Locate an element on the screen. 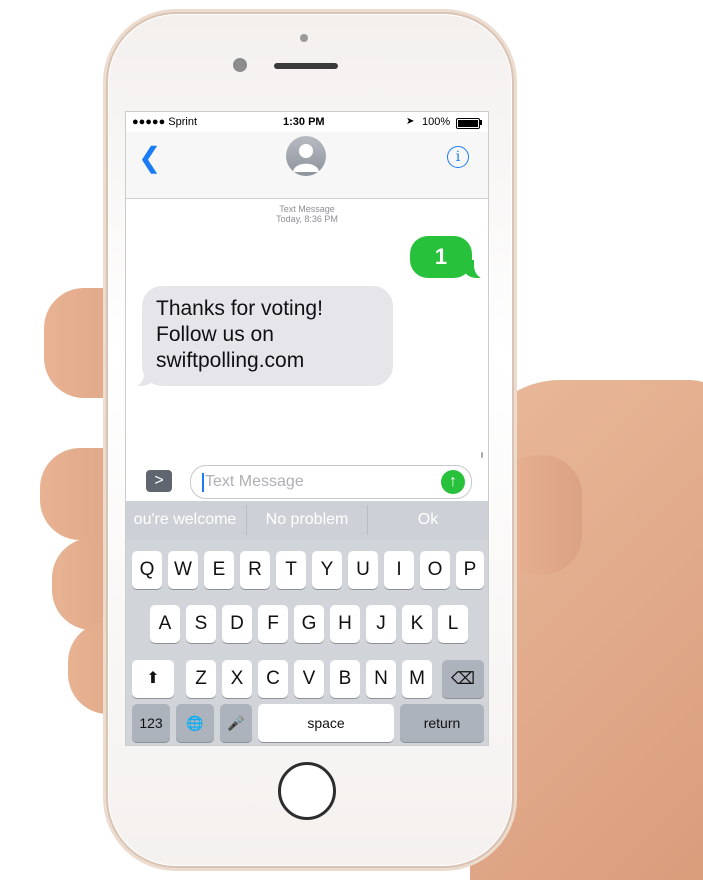 The height and width of the screenshot is (880, 703). suggestion-1: ou're welcome is located at coordinates (185, 520).